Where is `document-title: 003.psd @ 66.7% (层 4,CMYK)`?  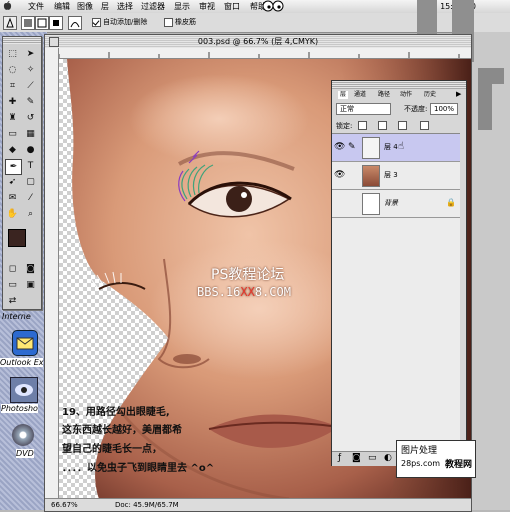 document-title: 003.psd @ 66.7% (层 4,CMYK) is located at coordinates (258, 41).